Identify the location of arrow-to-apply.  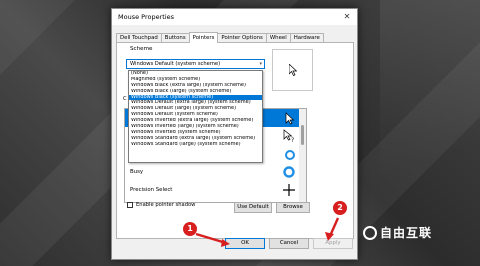
(334, 227).